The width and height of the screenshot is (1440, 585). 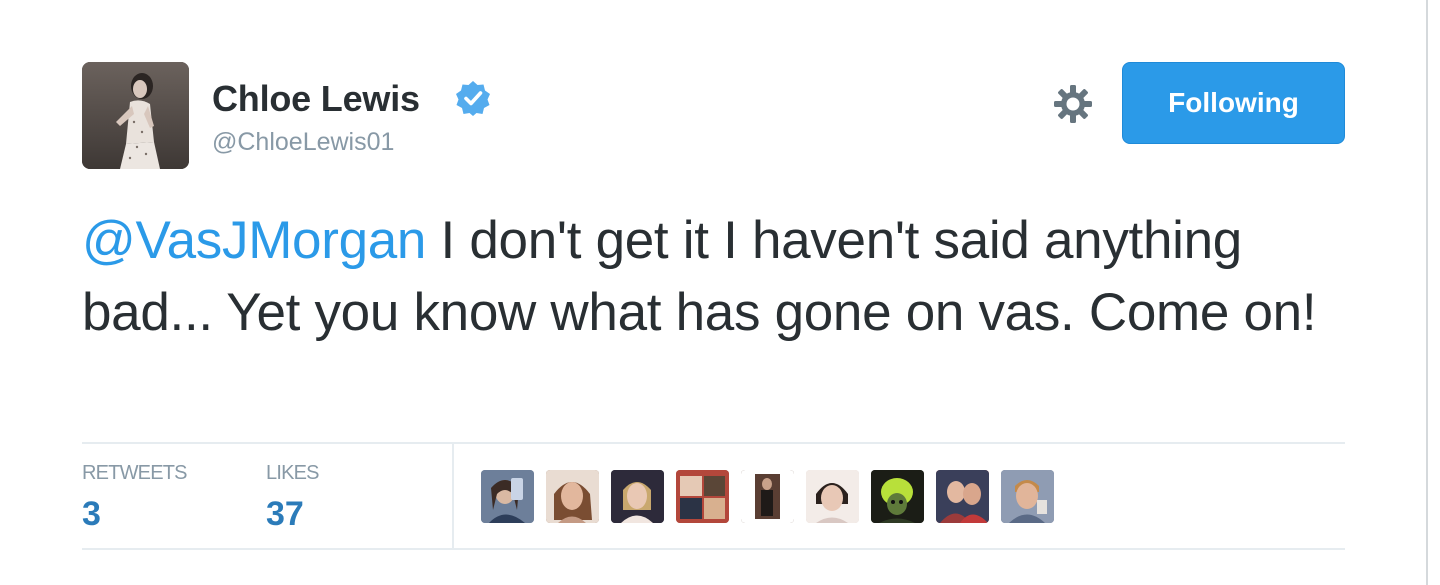 I want to click on author-avatar, so click(x=135, y=115).